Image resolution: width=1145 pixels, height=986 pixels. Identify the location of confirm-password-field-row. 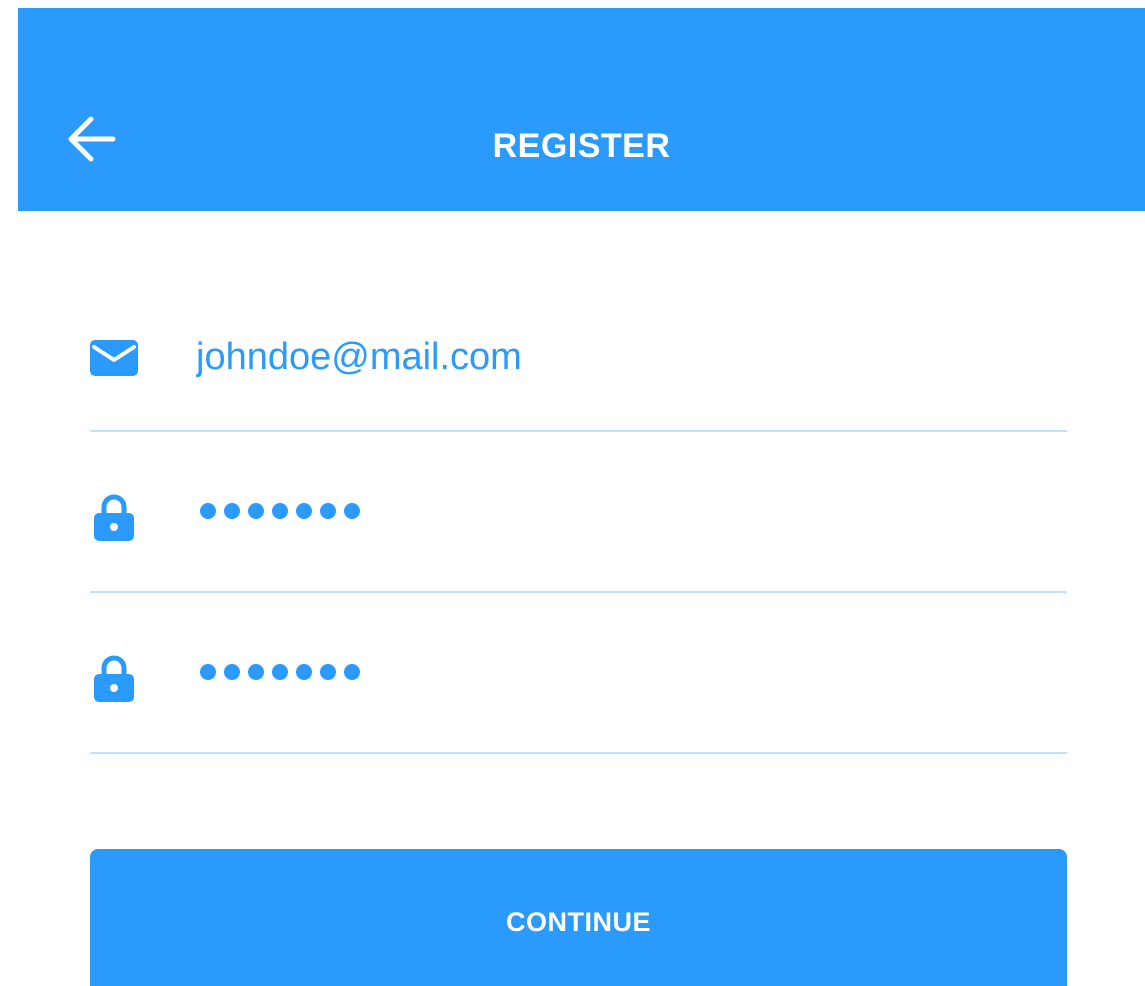
(578, 674).